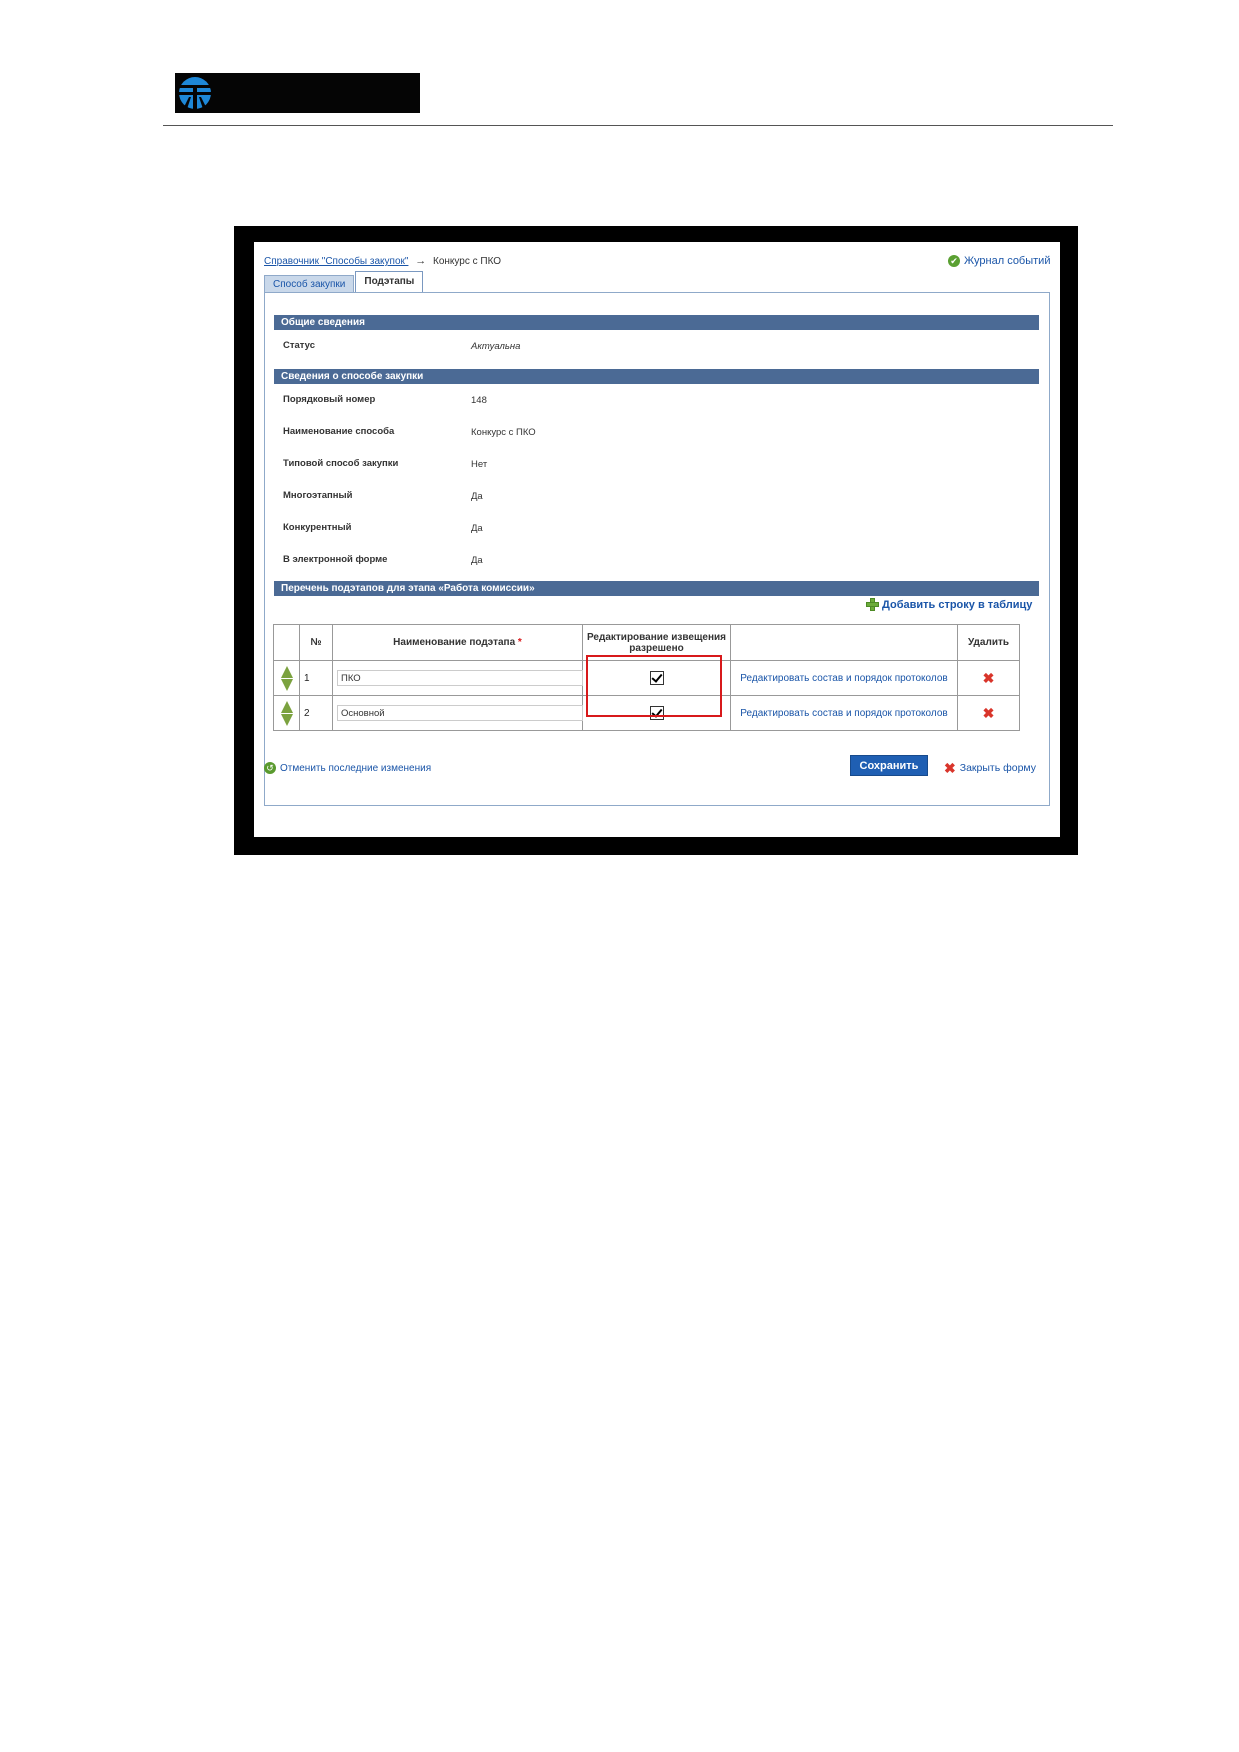  I want to click on row-number: 1, so click(316, 678).